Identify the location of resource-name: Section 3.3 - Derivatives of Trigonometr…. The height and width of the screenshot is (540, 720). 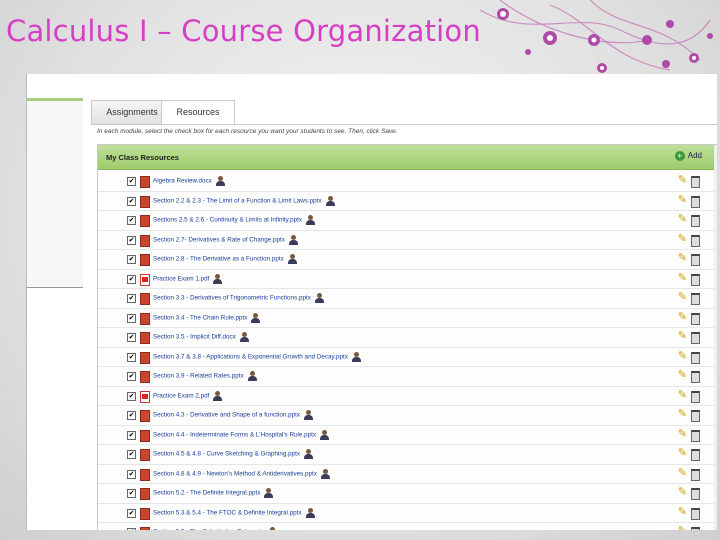
(232, 298).